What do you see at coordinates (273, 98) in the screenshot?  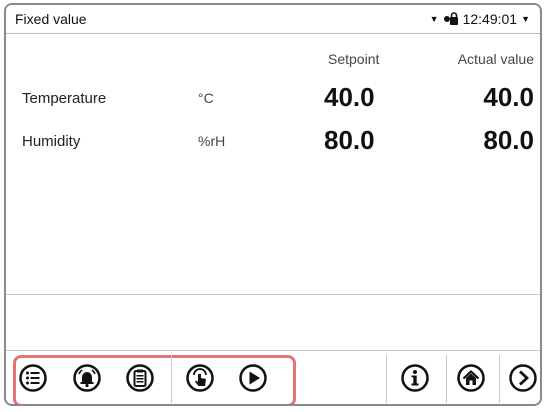 I see `table-row-temperature: Temperature °C 40.0 40.0` at bounding box center [273, 98].